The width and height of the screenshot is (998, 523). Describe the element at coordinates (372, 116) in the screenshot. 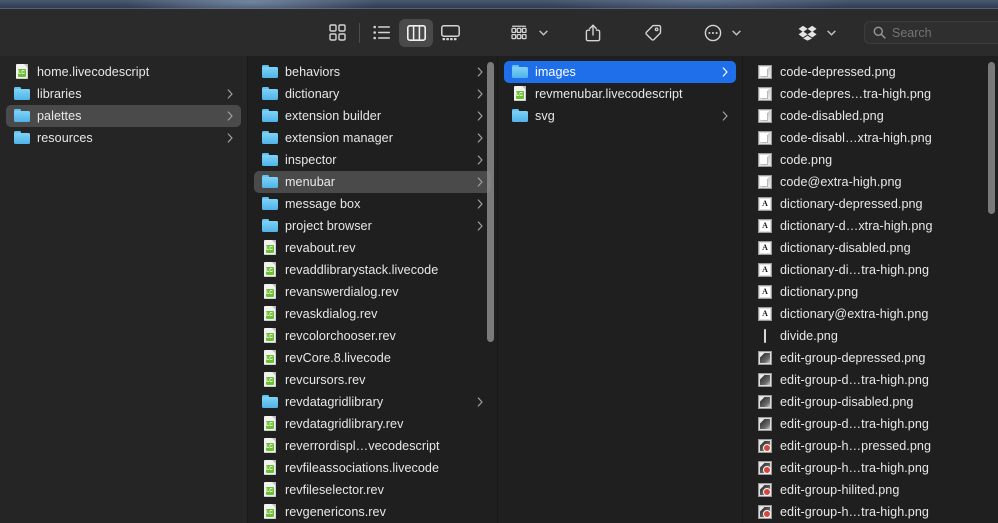

I see `file-row: extension builder` at that location.